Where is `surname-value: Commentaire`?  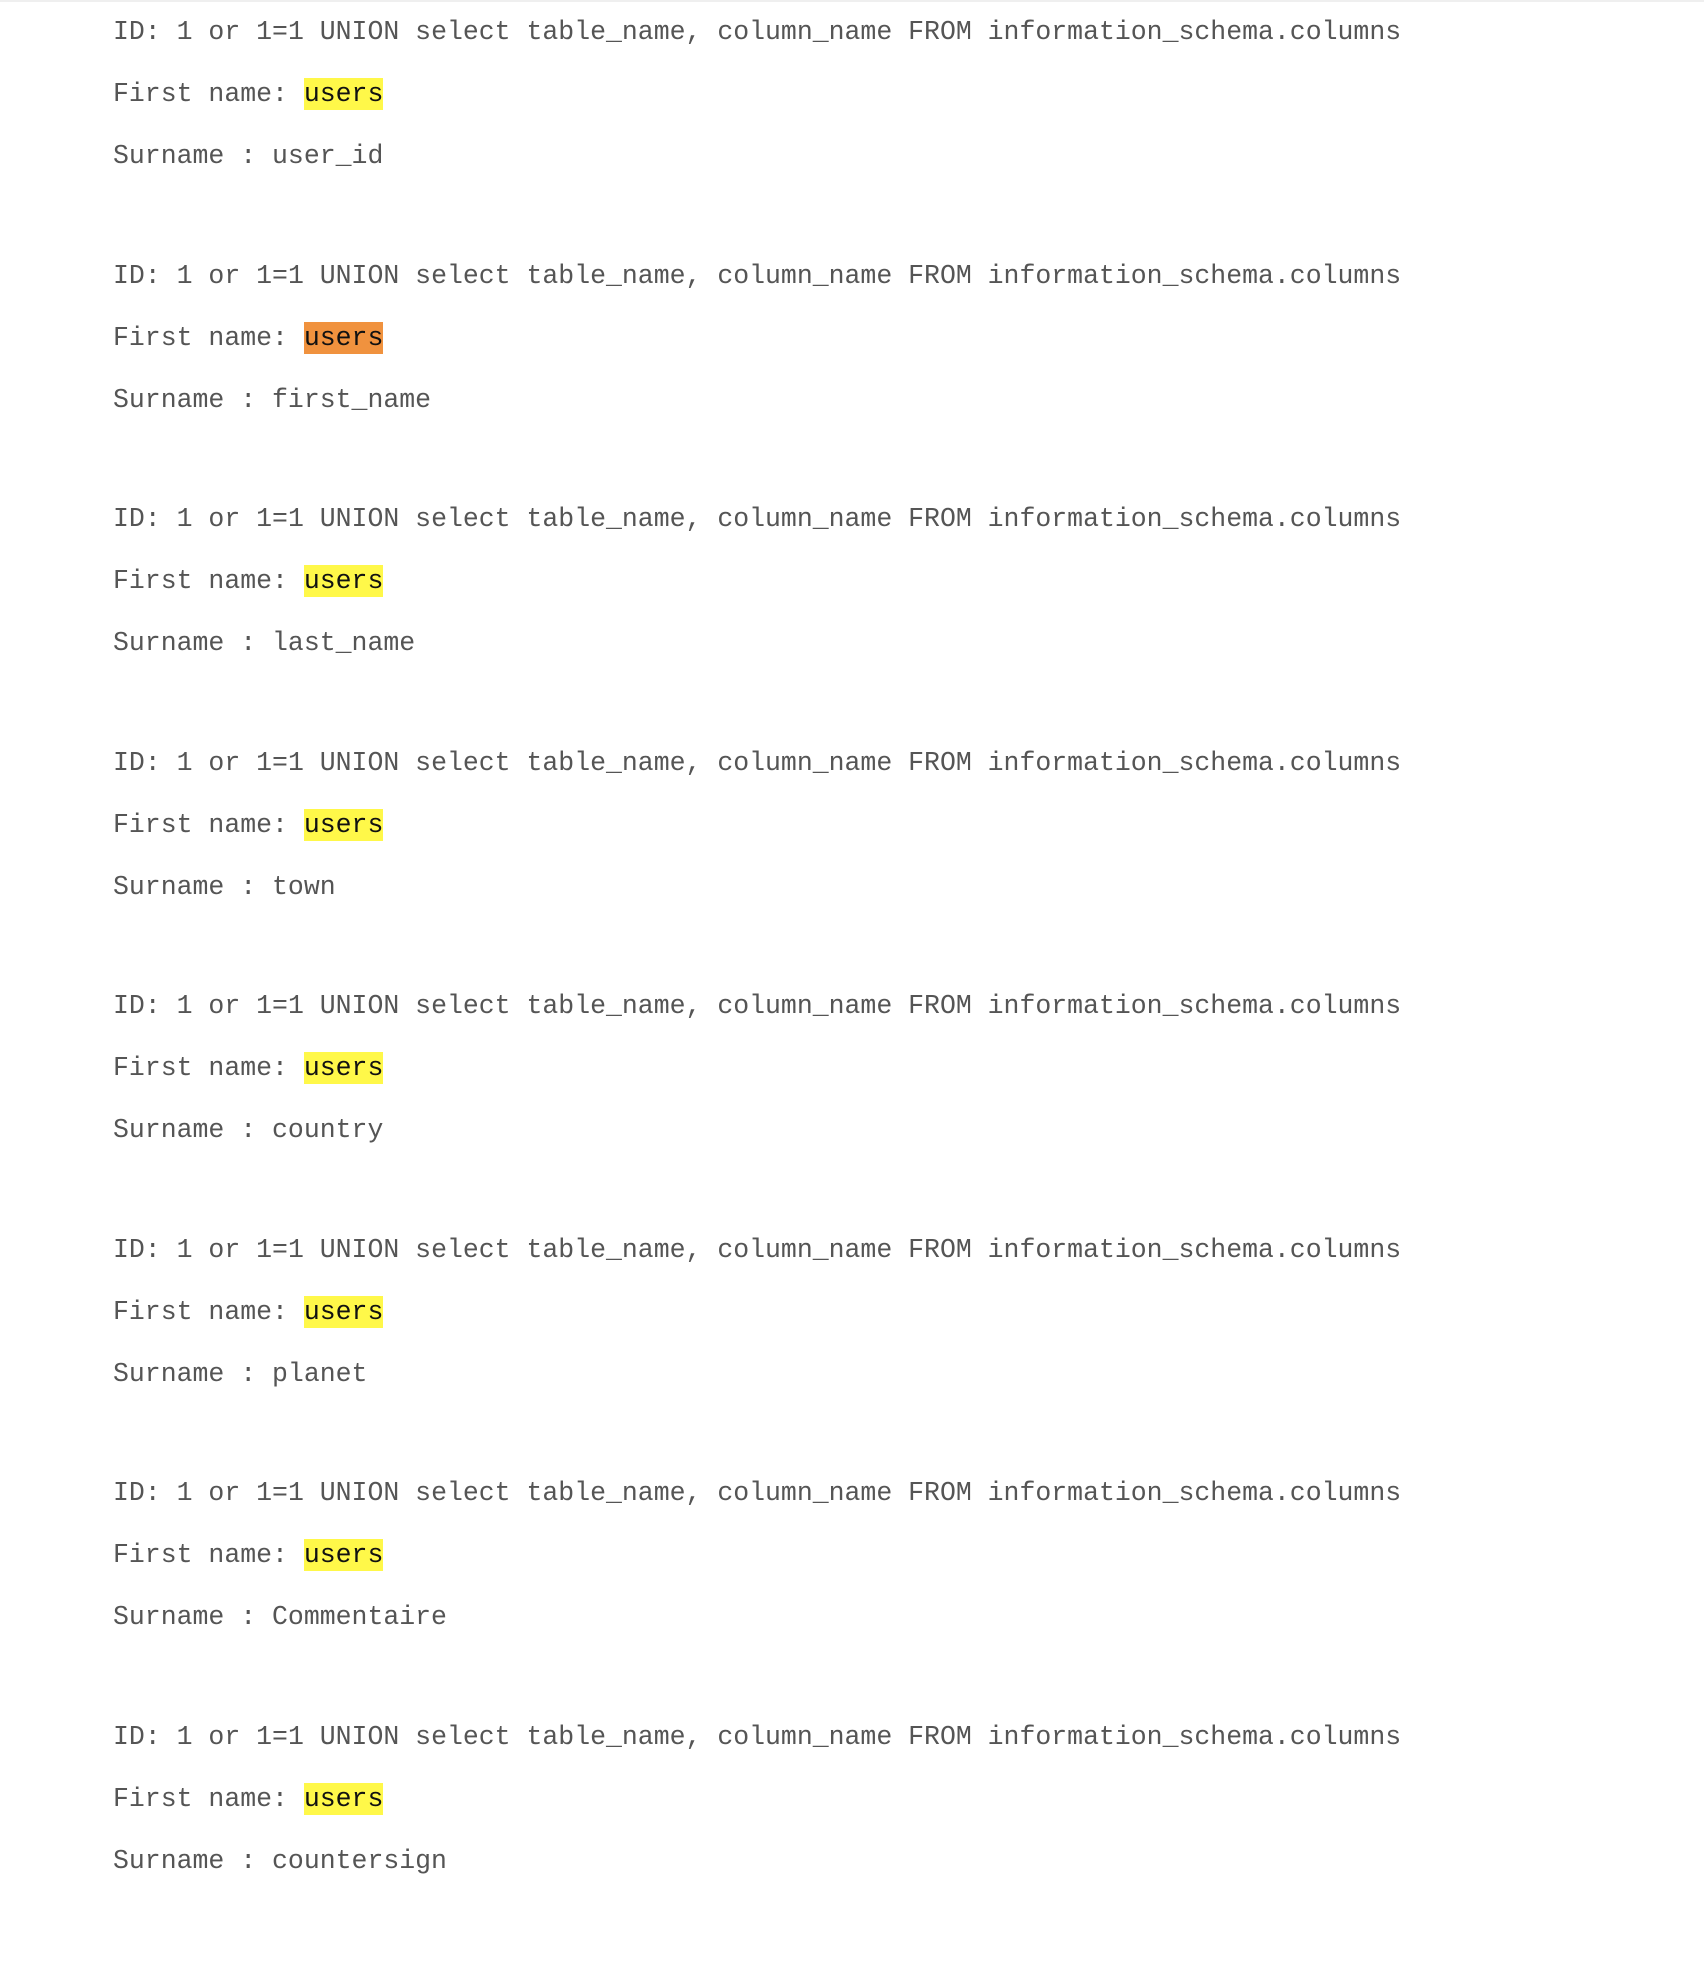 surname-value: Commentaire is located at coordinates (359, 1617).